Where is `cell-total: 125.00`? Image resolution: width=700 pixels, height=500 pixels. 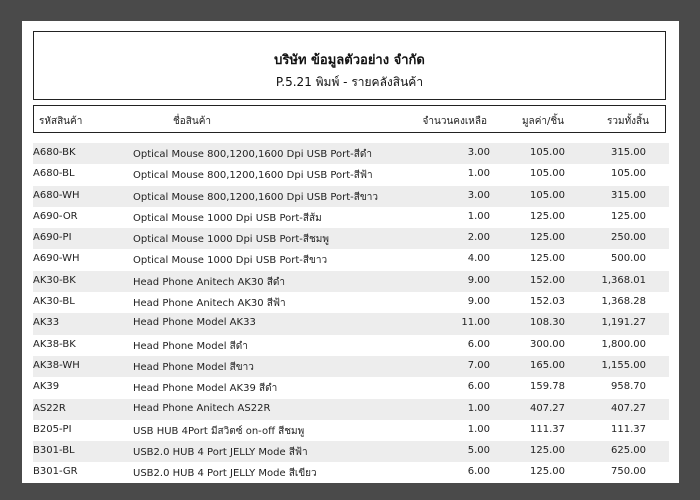 cell-total: 125.00 is located at coordinates (628, 216).